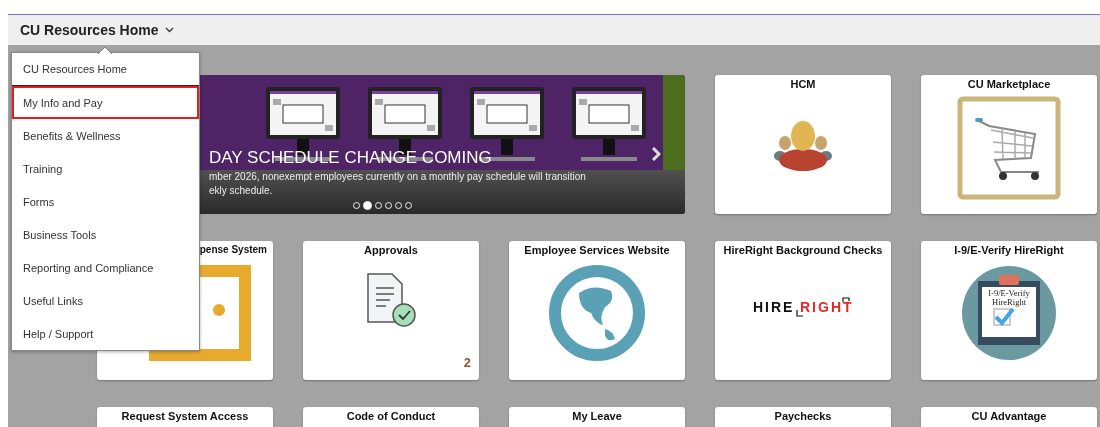 This screenshot has width=1100, height=427. Describe the element at coordinates (185, 416) in the screenshot. I see `tile-title: Request System Access` at that location.